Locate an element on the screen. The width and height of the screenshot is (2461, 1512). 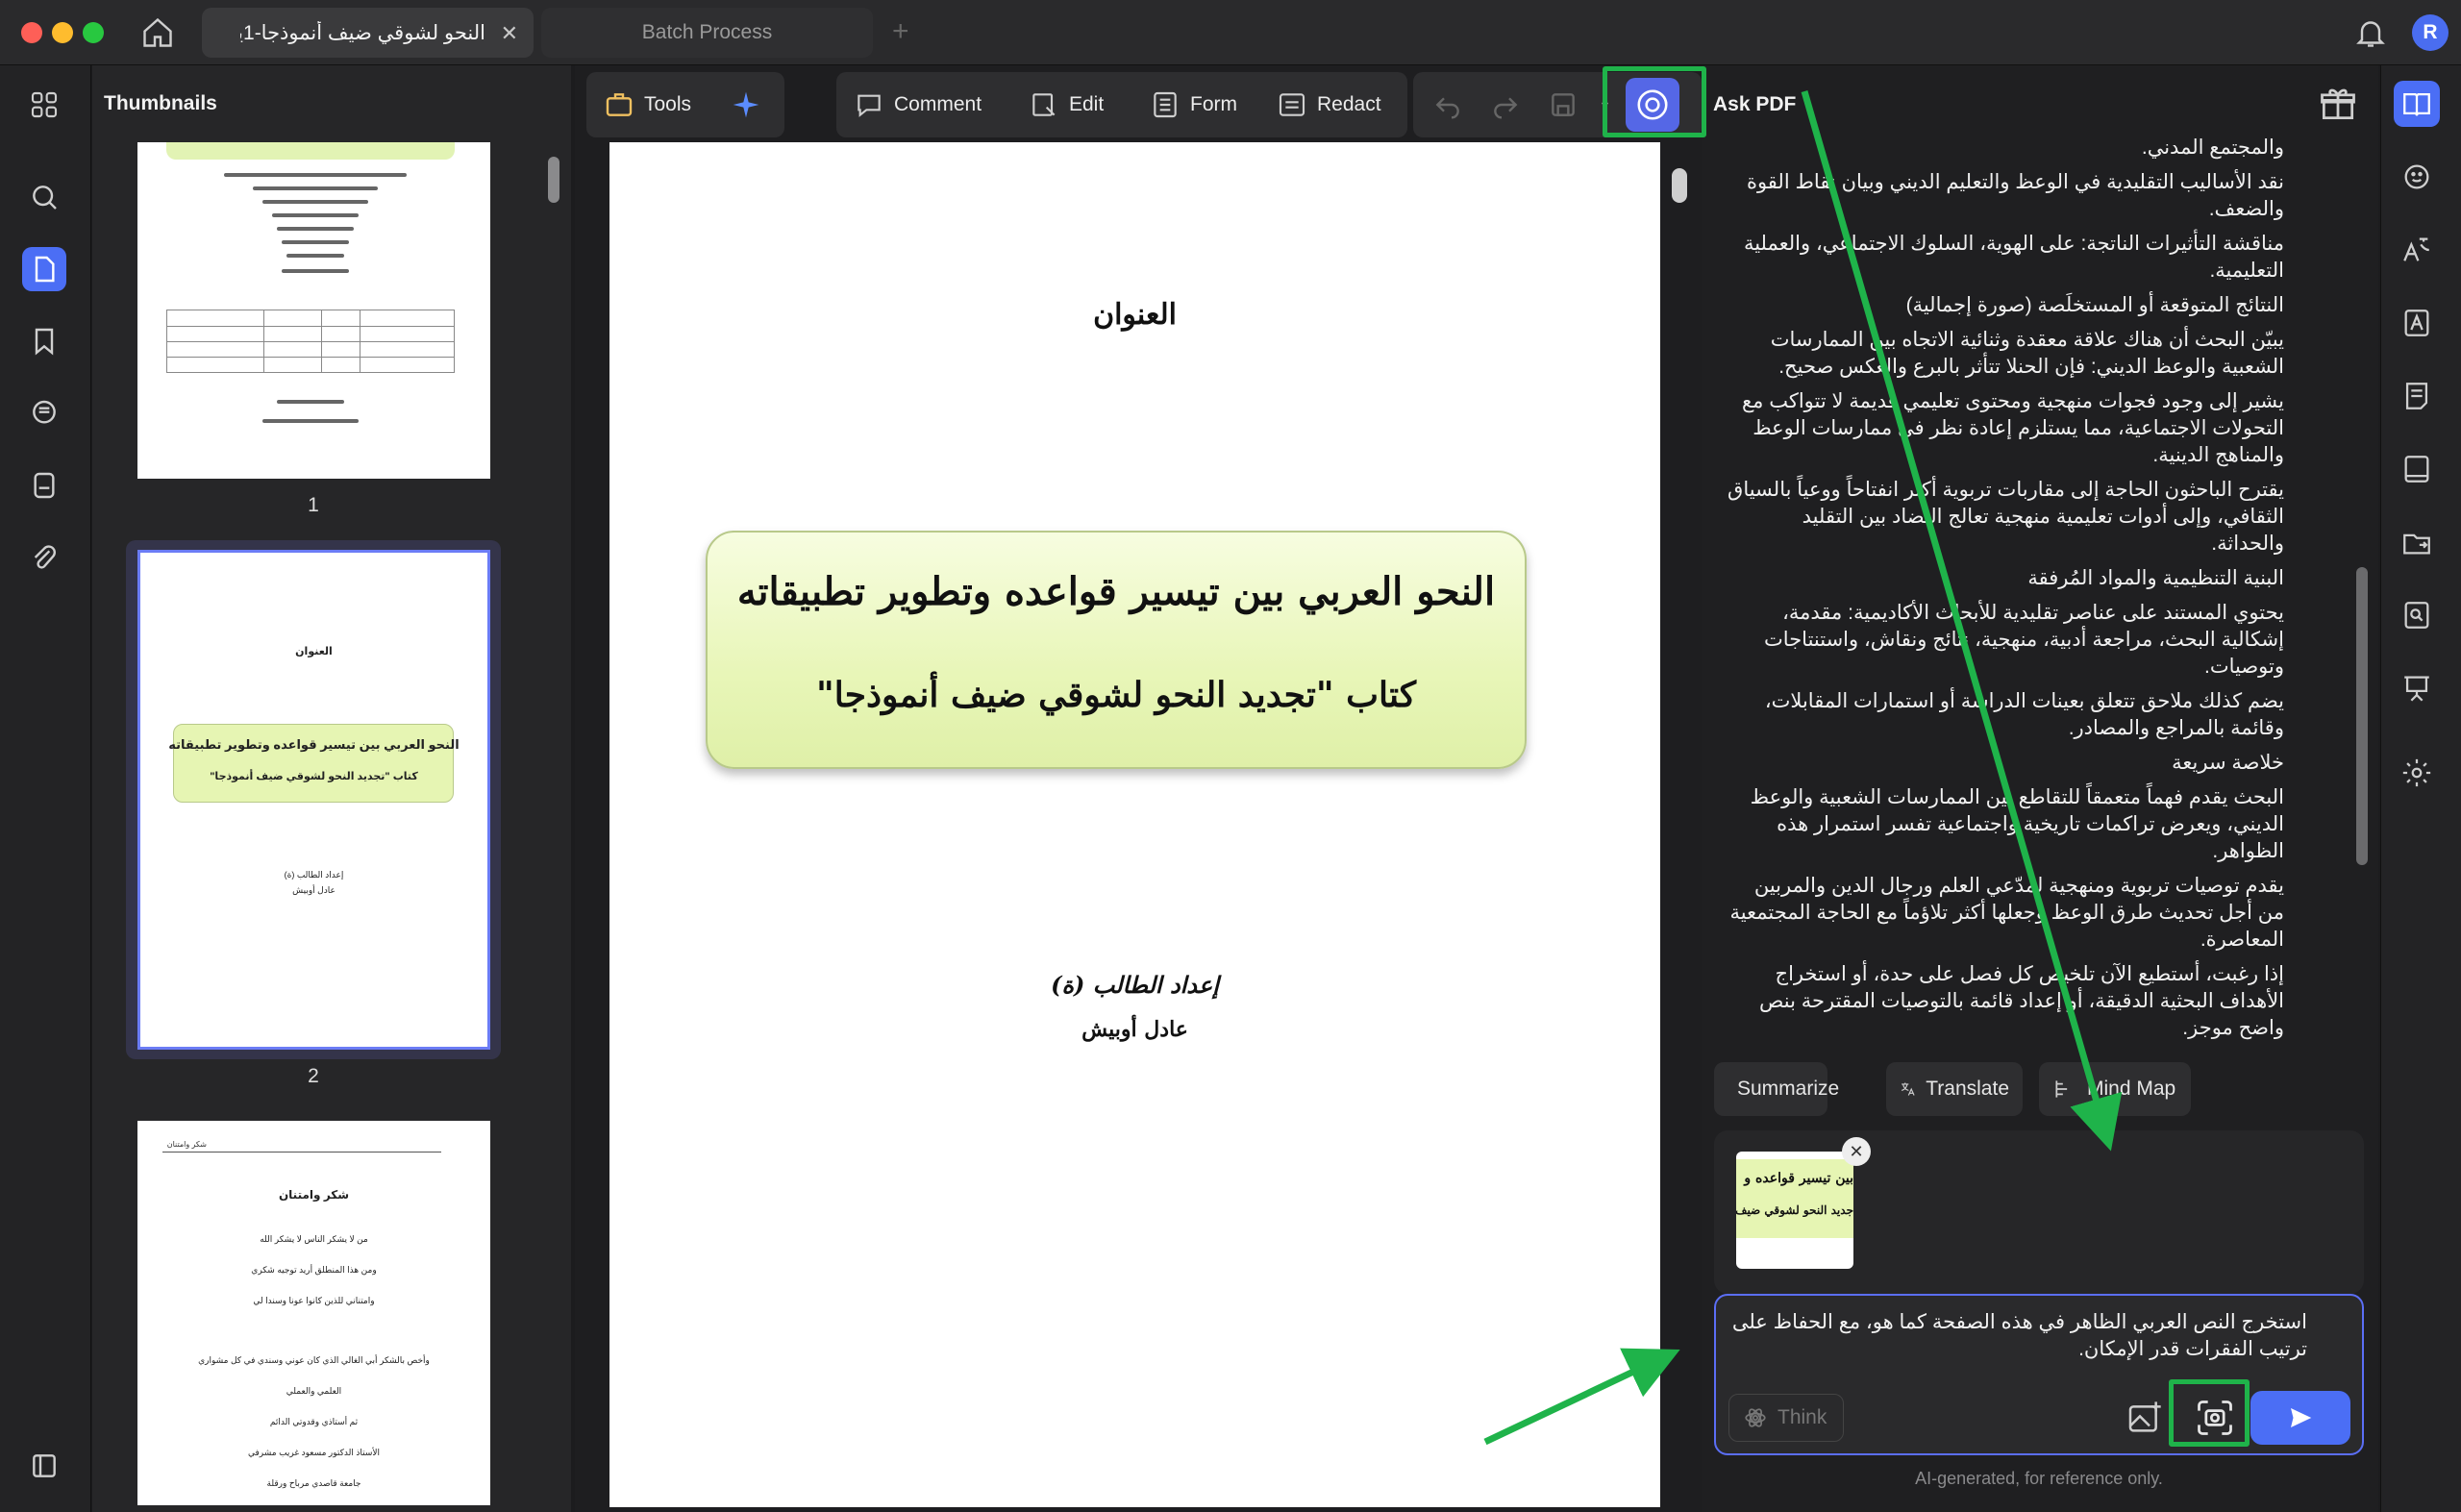
arrow-to-input is located at coordinates (1582, 1397).